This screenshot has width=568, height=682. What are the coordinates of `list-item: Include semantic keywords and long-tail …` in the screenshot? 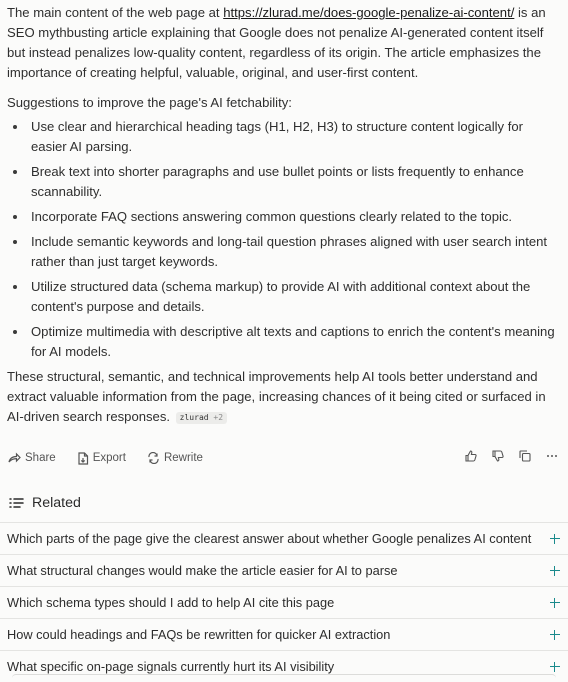 It's located at (281, 252).